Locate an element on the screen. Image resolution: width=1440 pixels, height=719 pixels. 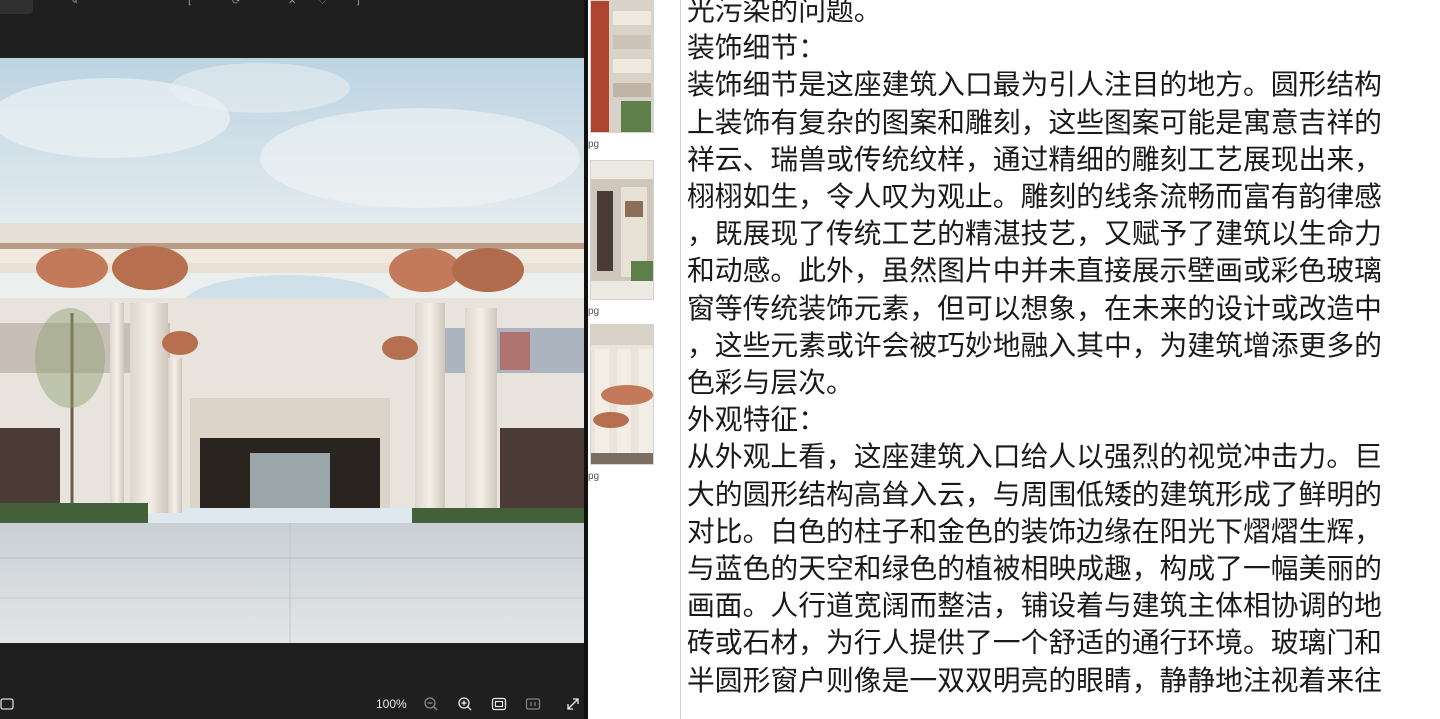
text-line: 砖或石材，为行人提供了一个舒适的通行环境。玻璃门和 is located at coordinates (1034, 643).